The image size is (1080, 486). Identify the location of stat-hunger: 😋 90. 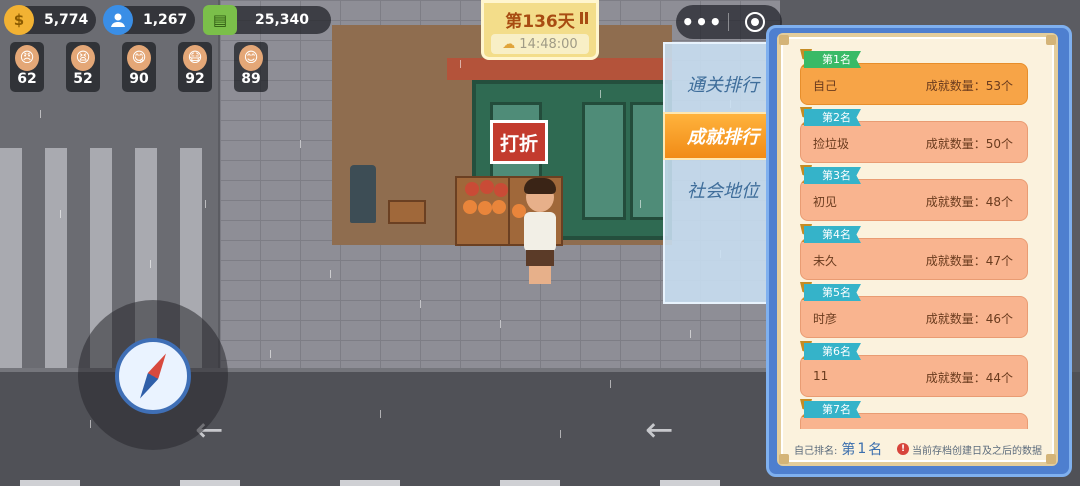
(139, 67).